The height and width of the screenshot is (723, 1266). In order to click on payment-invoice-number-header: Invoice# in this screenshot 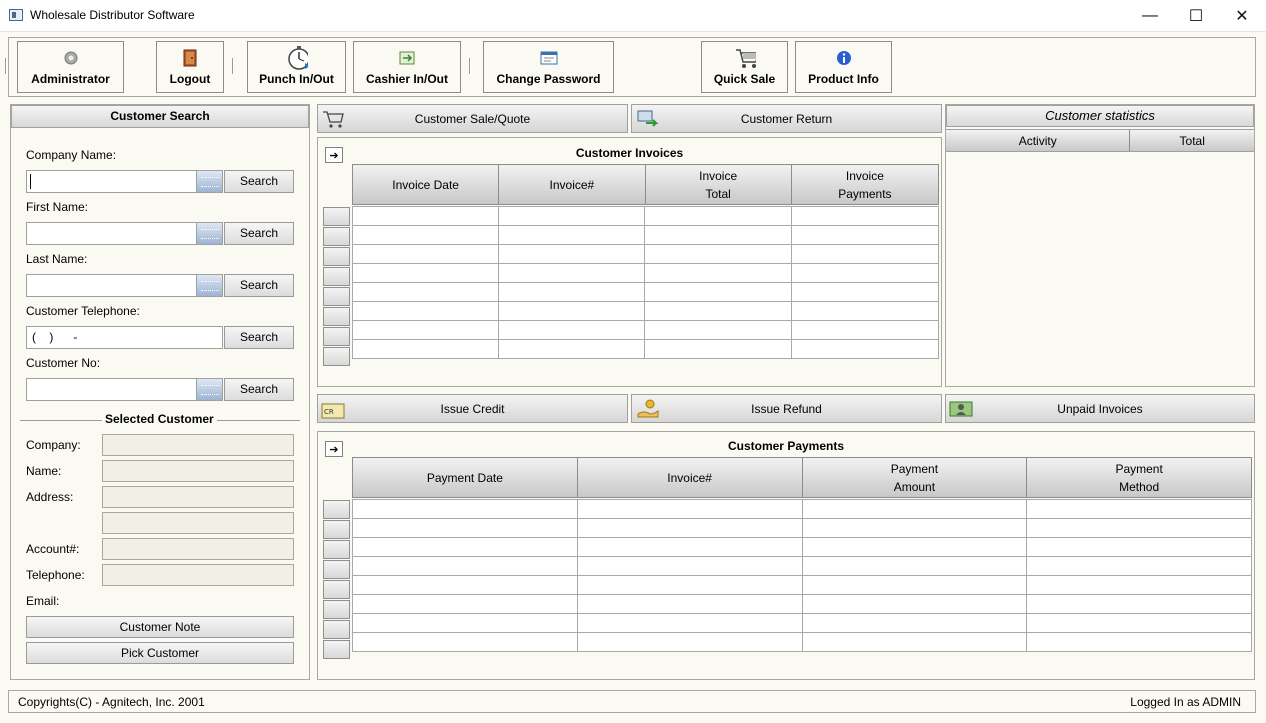, I will do `click(690, 477)`.